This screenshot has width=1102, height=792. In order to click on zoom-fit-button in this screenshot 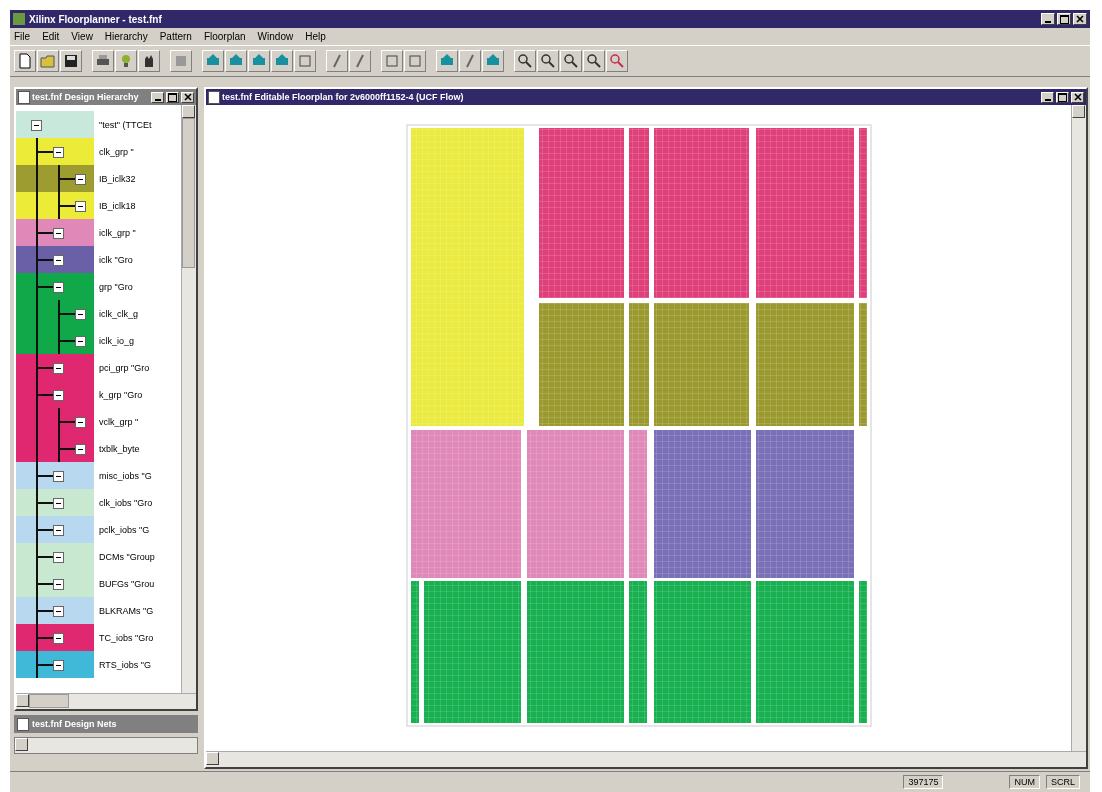, I will do `click(571, 61)`.